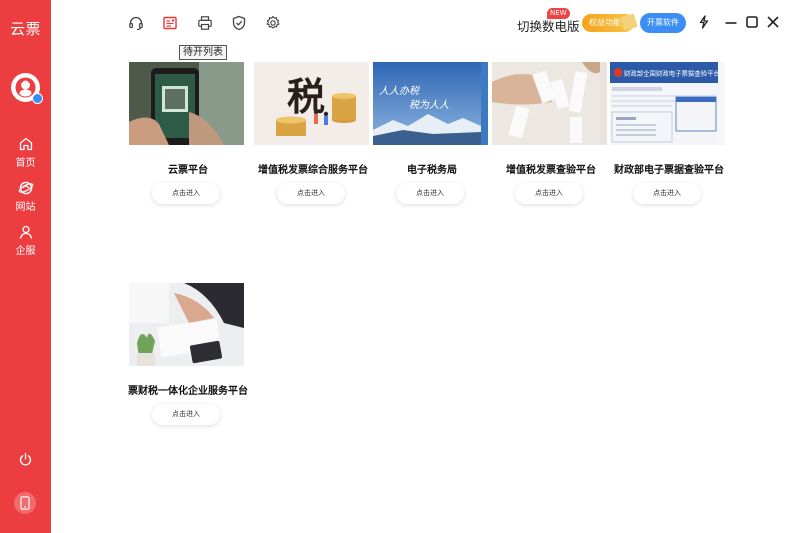  What do you see at coordinates (25, 188) in the screenshot?
I see `globe-icon` at bounding box center [25, 188].